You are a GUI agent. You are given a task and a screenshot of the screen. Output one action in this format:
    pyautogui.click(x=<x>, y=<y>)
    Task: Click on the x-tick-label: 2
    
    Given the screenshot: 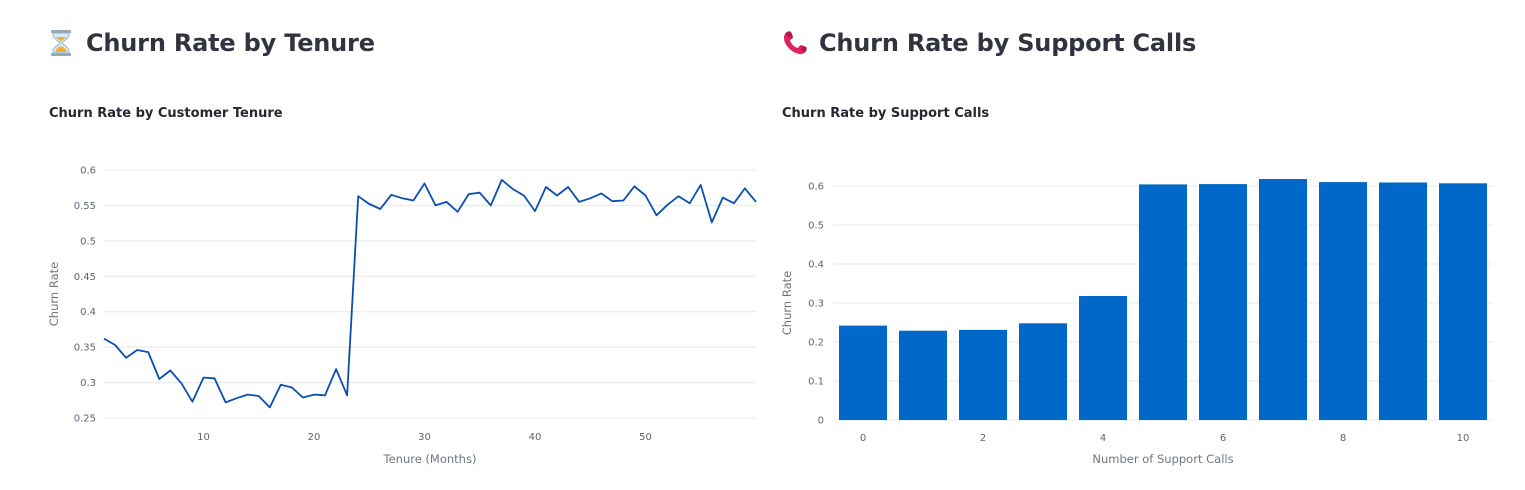 What is the action you would take?
    pyautogui.click(x=983, y=438)
    